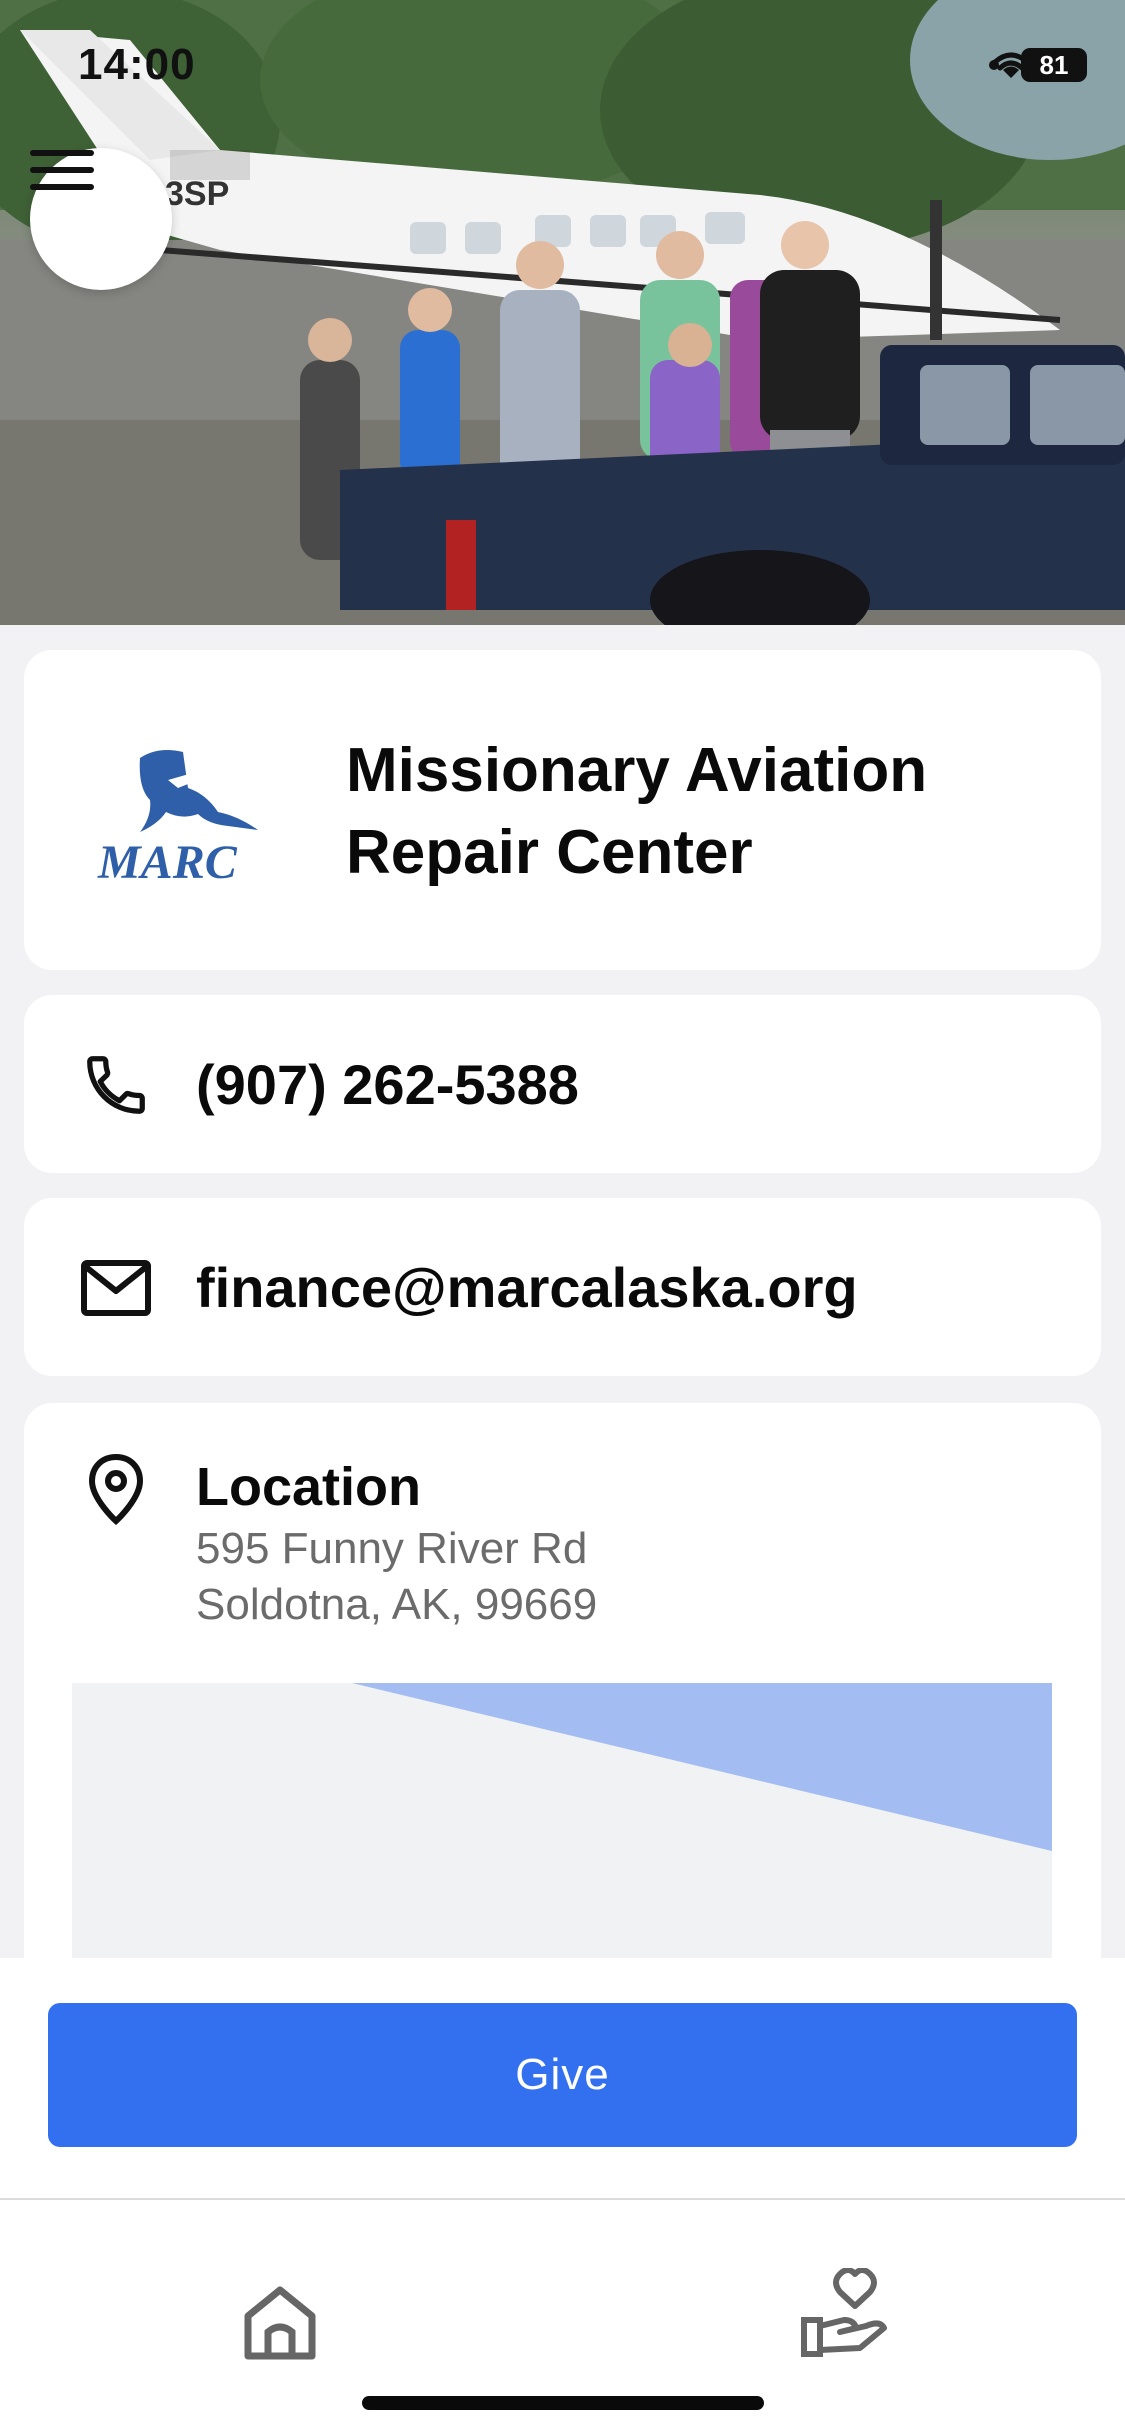  What do you see at coordinates (177, 819) in the screenshot?
I see `marc-logo: MARC` at bounding box center [177, 819].